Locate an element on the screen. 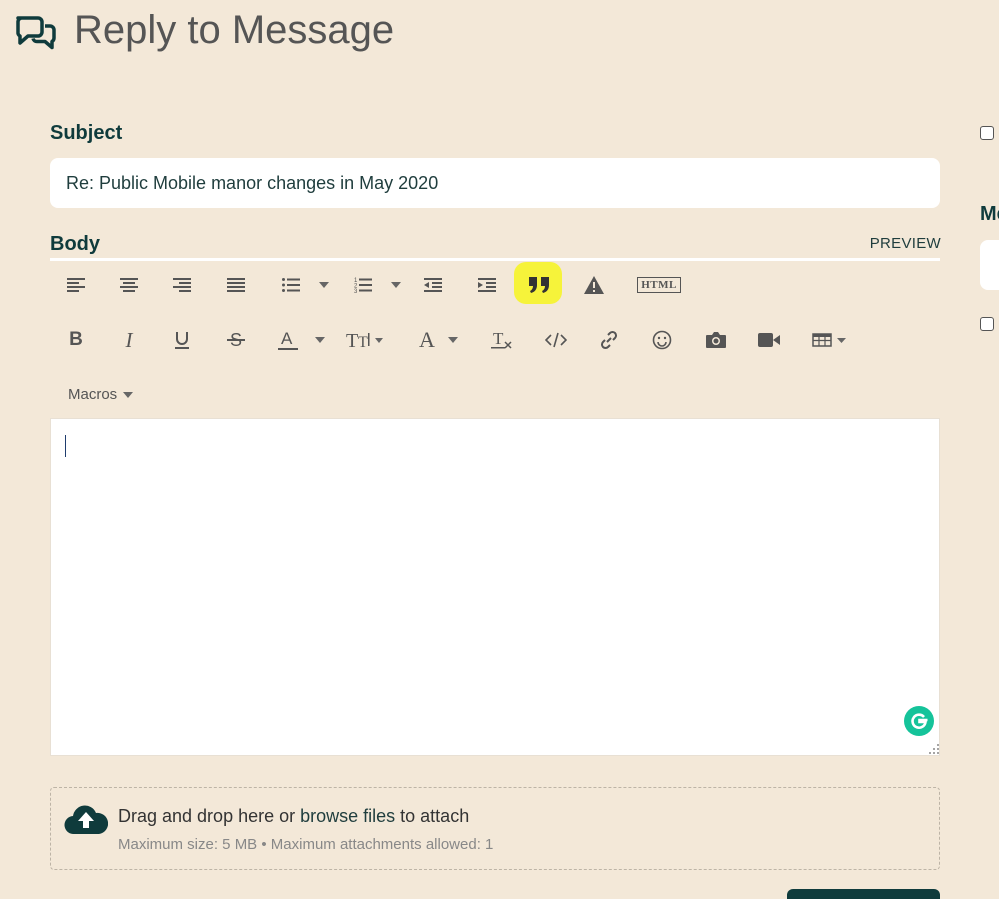 This screenshot has width=999, height=899. subject-label: Subject is located at coordinates (86, 133).